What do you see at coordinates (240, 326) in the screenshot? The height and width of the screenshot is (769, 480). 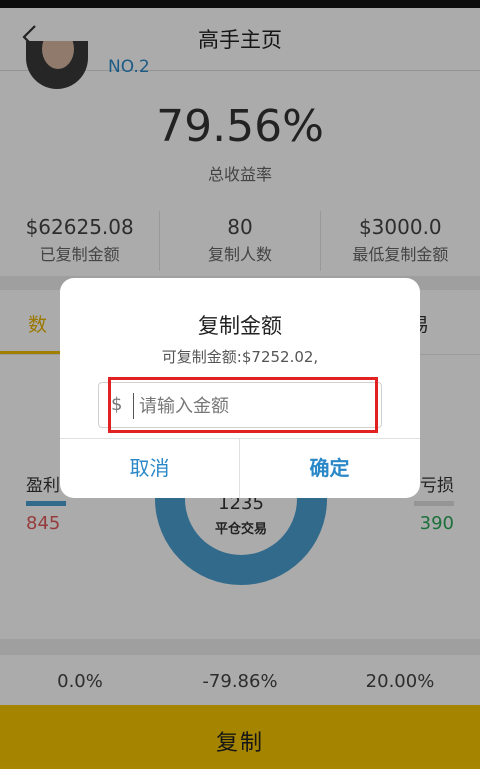 I see `dialog-title: 复制金额` at bounding box center [240, 326].